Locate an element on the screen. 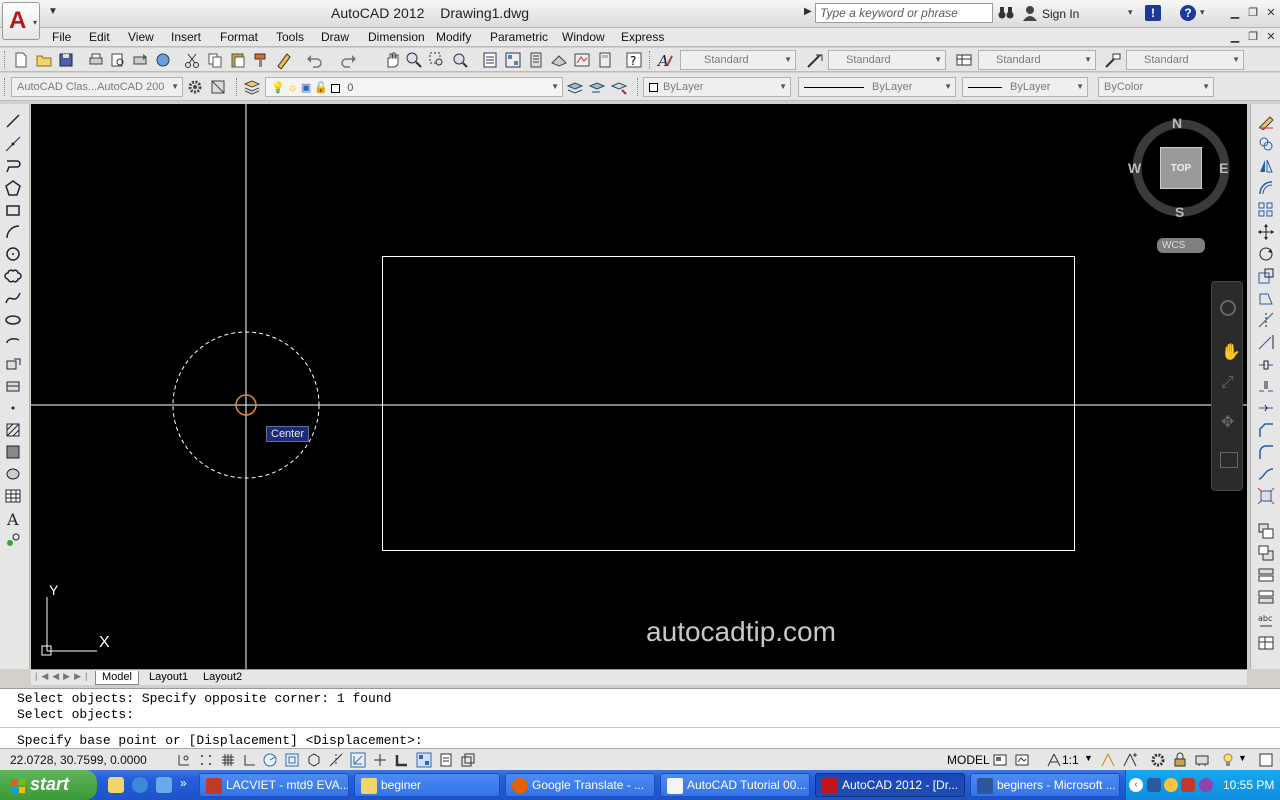 The image size is (1280, 800). zoom-previous-icon is located at coordinates (460, 60).